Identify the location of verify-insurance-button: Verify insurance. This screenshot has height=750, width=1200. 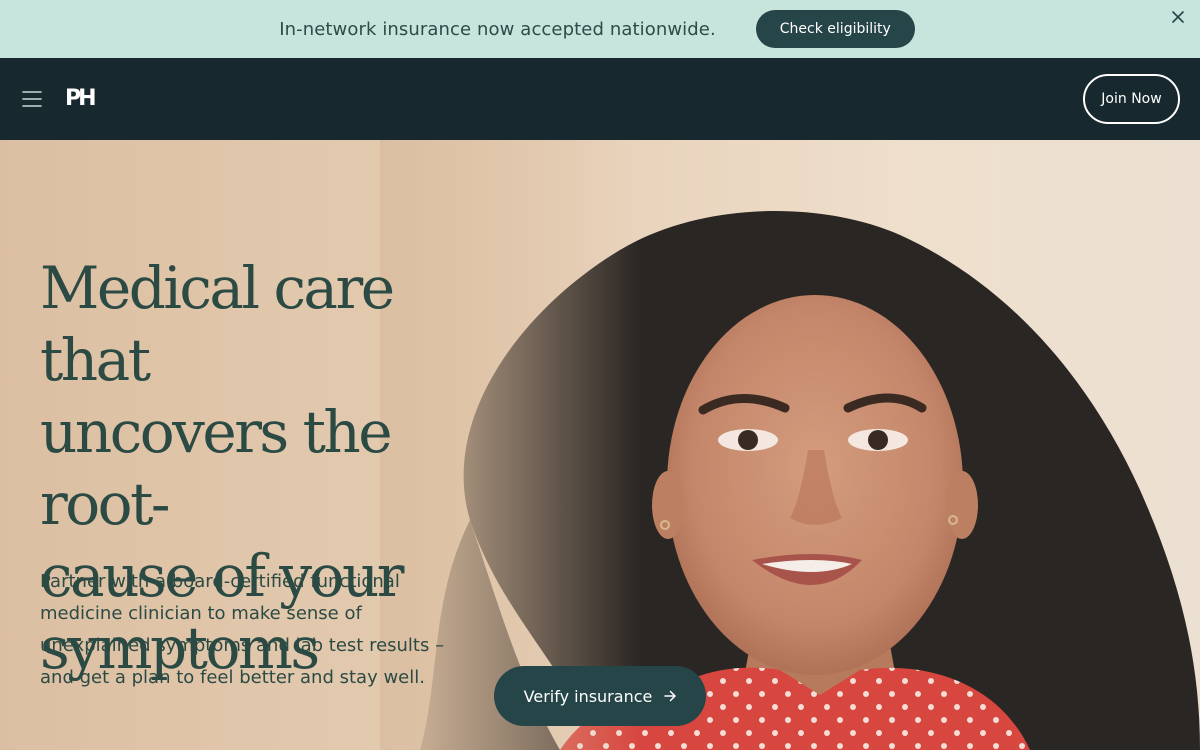
(600, 696).